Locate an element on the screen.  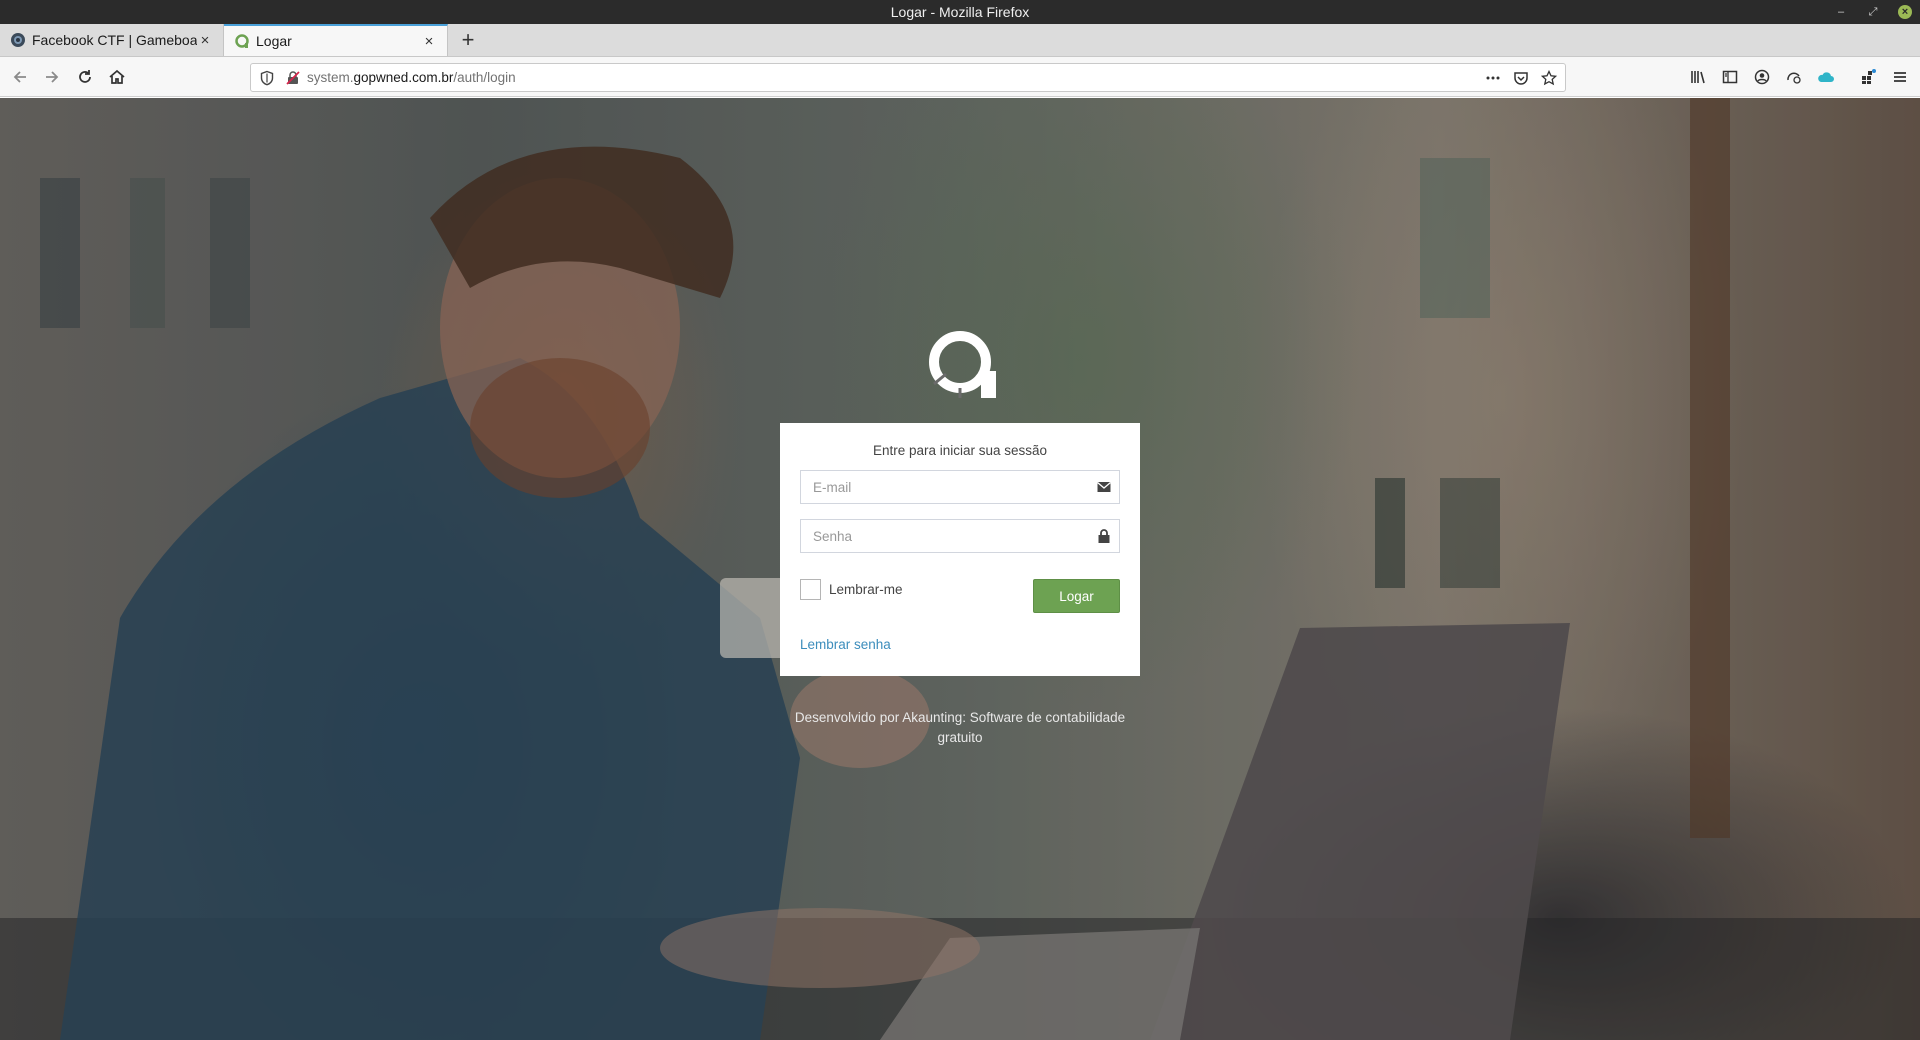
login-box-message: Entre para iniciar sua sessão is located at coordinates (960, 450).